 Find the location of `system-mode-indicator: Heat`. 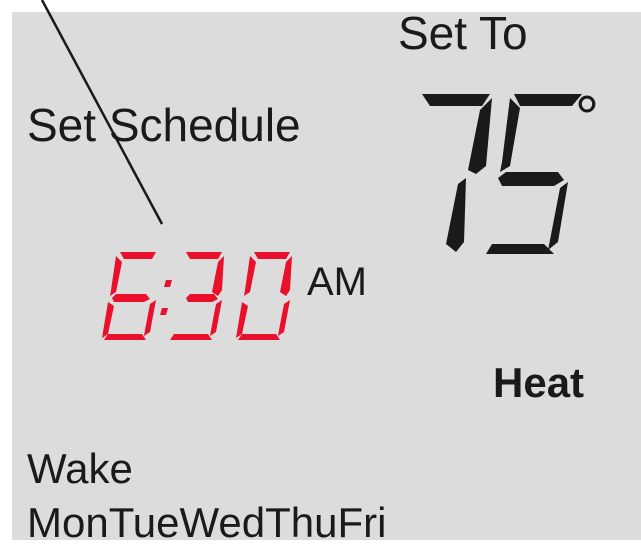

system-mode-indicator: Heat is located at coordinates (539, 382).